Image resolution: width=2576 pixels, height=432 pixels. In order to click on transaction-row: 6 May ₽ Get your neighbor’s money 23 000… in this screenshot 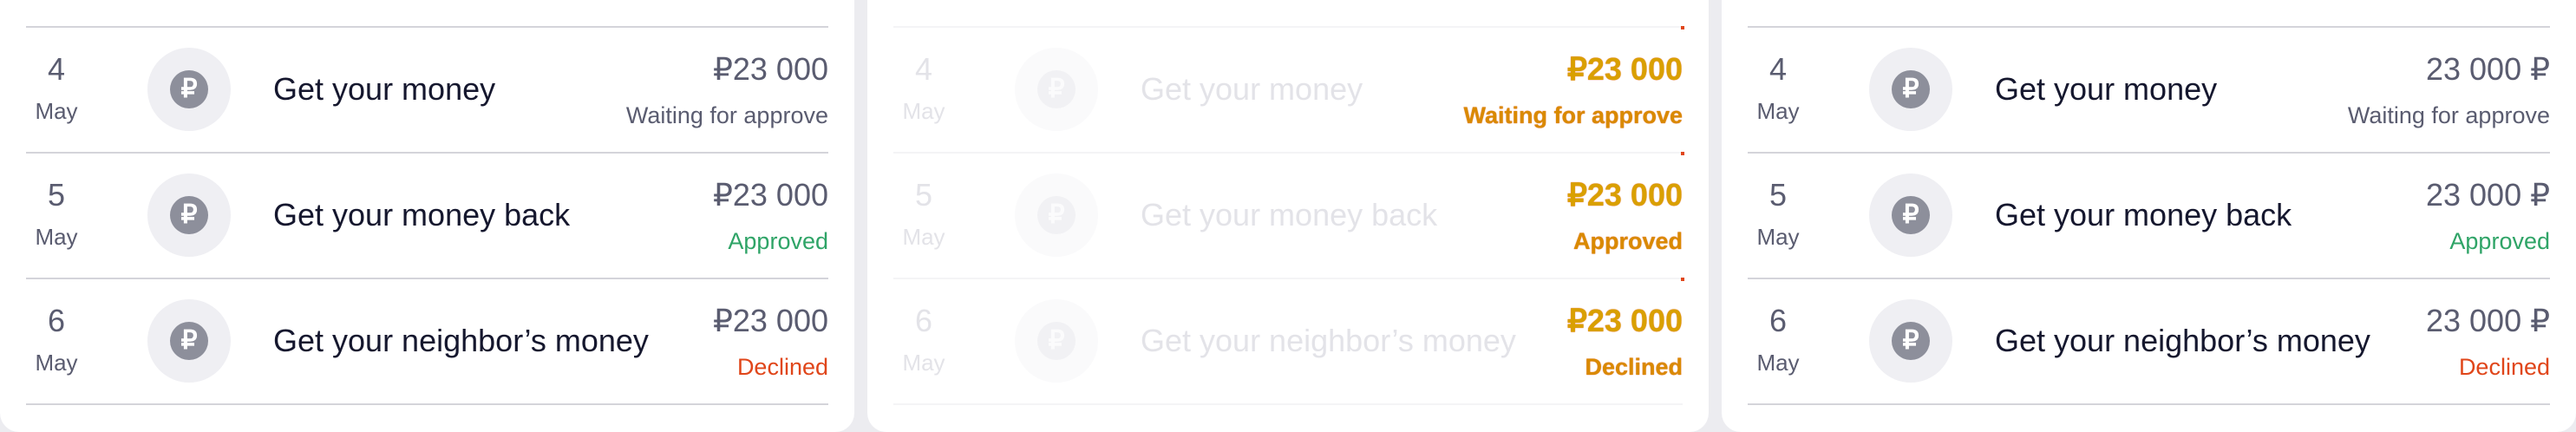, I will do `click(2149, 341)`.